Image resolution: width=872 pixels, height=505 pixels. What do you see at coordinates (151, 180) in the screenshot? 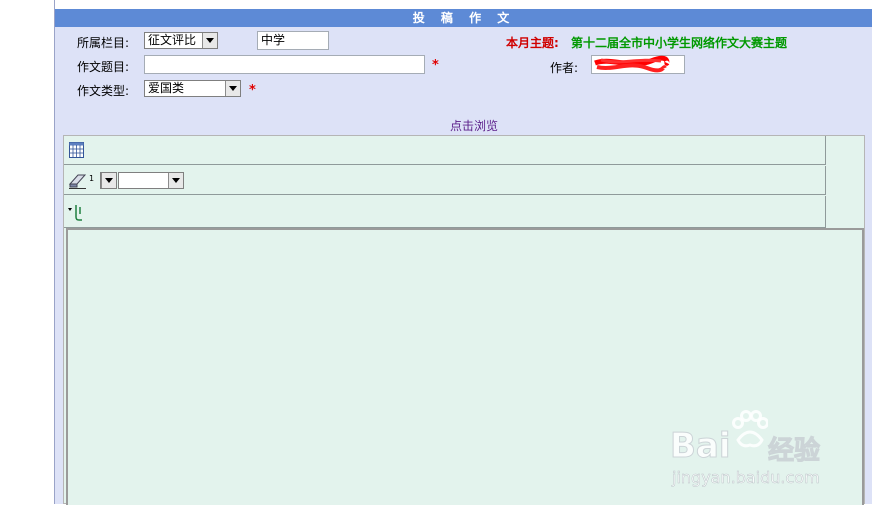
I see `font-select` at bounding box center [151, 180].